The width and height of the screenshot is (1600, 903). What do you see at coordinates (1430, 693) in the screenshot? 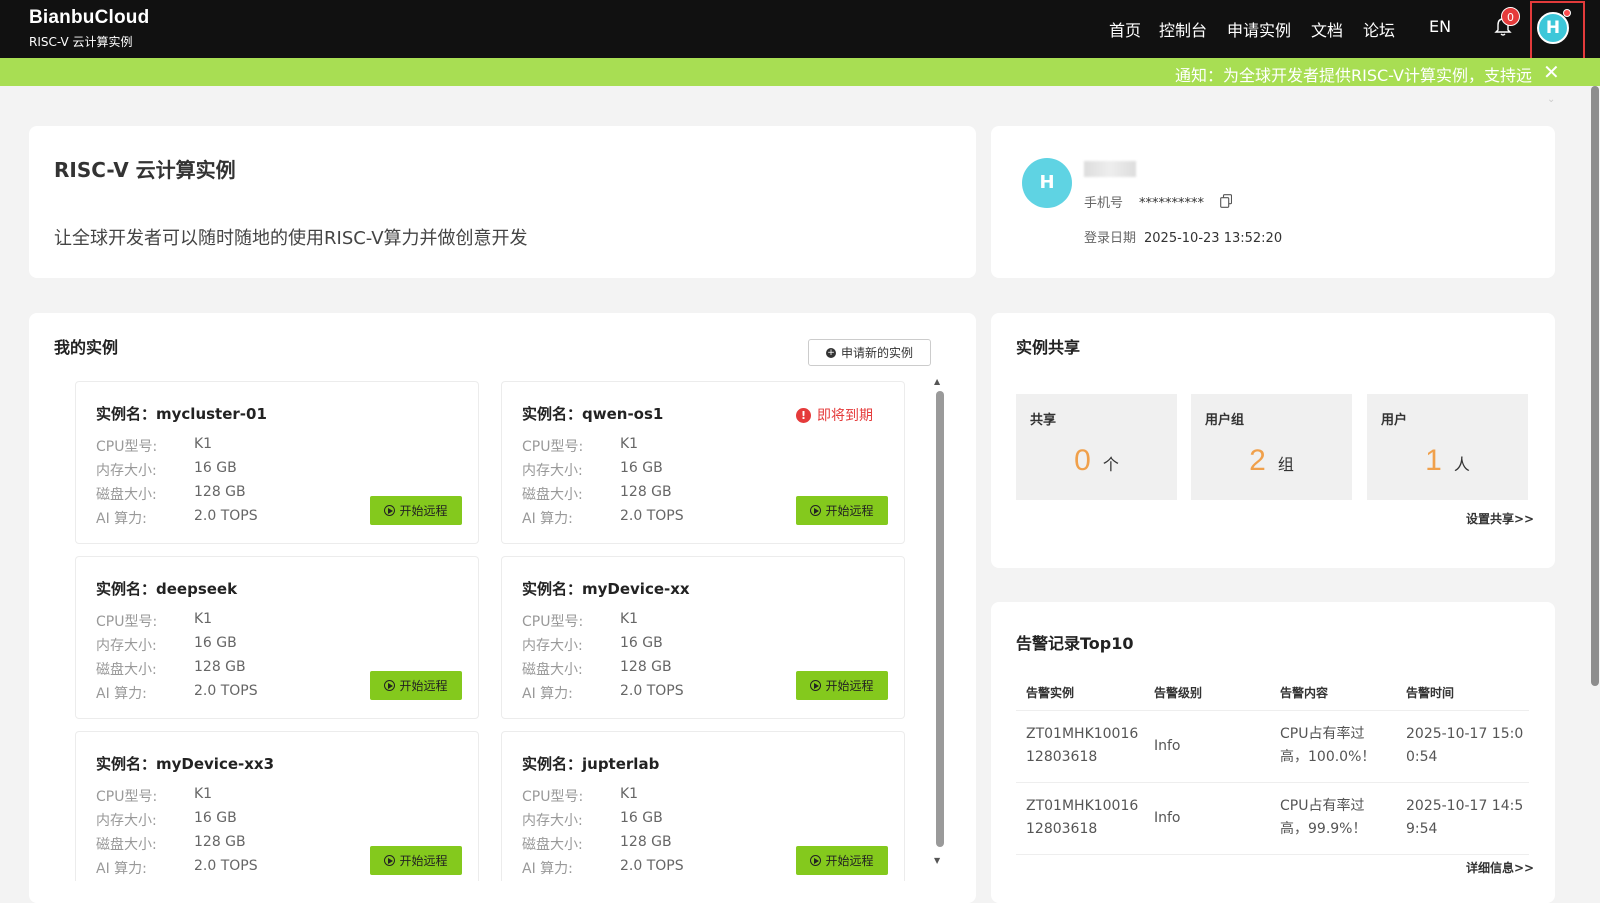
I see `header-time: 告警时间` at bounding box center [1430, 693].